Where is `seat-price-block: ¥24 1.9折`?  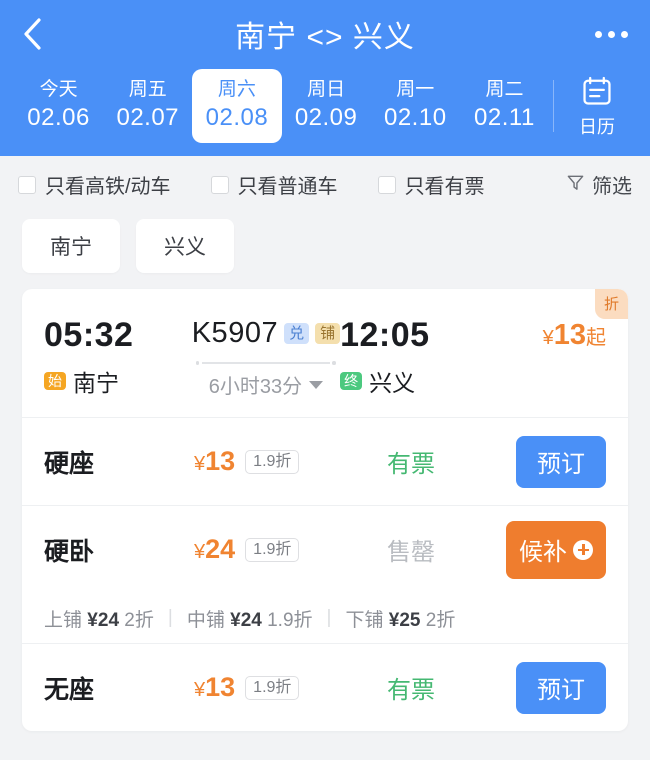
seat-price-block: ¥24 1.9折 is located at coordinates (265, 549).